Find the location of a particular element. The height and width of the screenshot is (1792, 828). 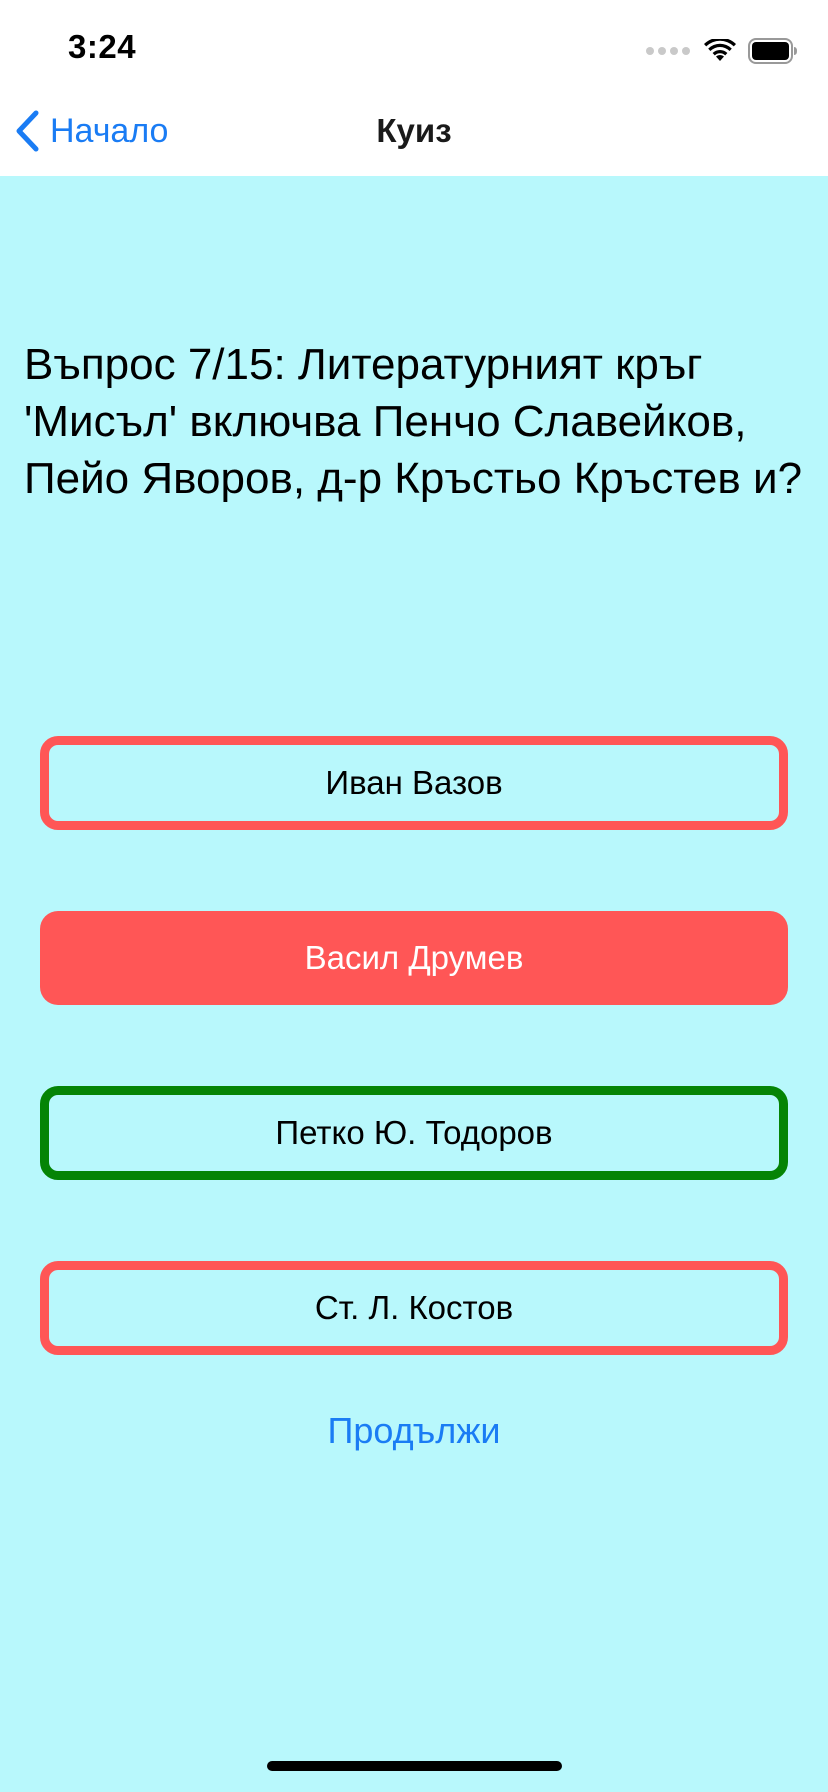

answer-label: Петко Ю. Тодоров is located at coordinates (414, 1132).